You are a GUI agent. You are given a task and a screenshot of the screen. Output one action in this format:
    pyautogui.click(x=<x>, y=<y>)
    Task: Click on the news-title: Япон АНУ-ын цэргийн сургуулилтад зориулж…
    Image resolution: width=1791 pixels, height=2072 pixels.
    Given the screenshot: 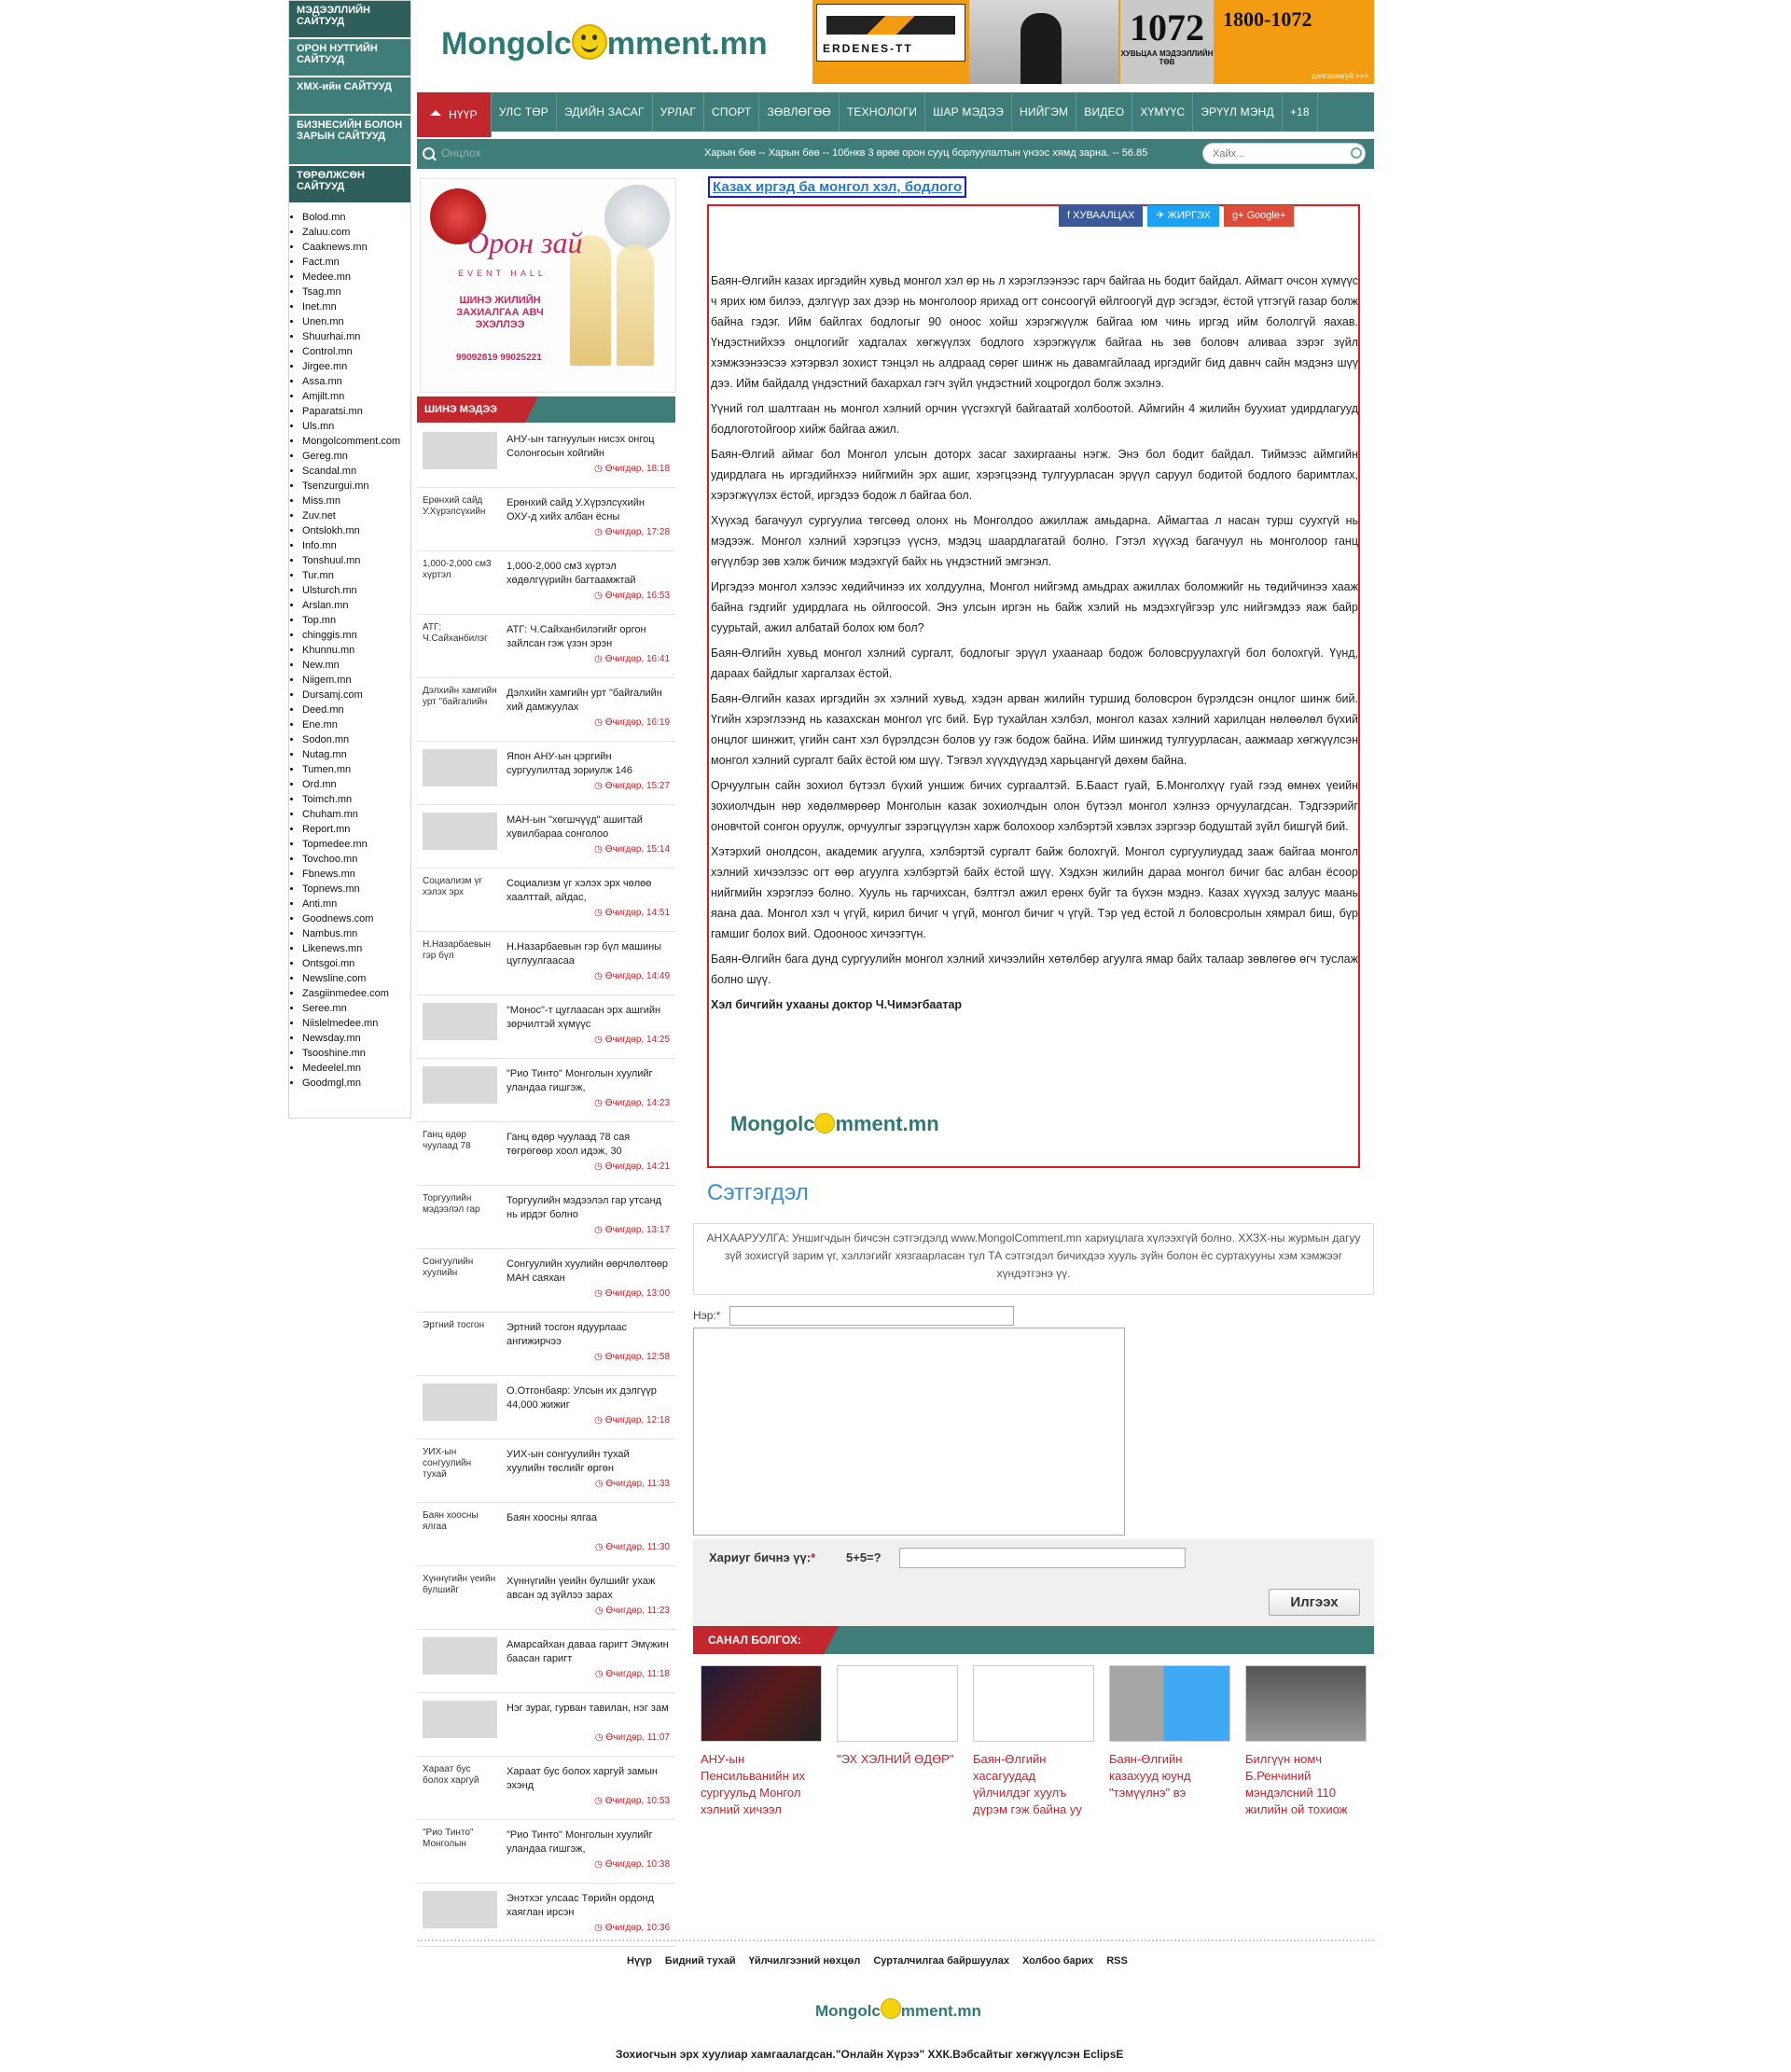 What is the action you would take?
    pyautogui.click(x=588, y=764)
    